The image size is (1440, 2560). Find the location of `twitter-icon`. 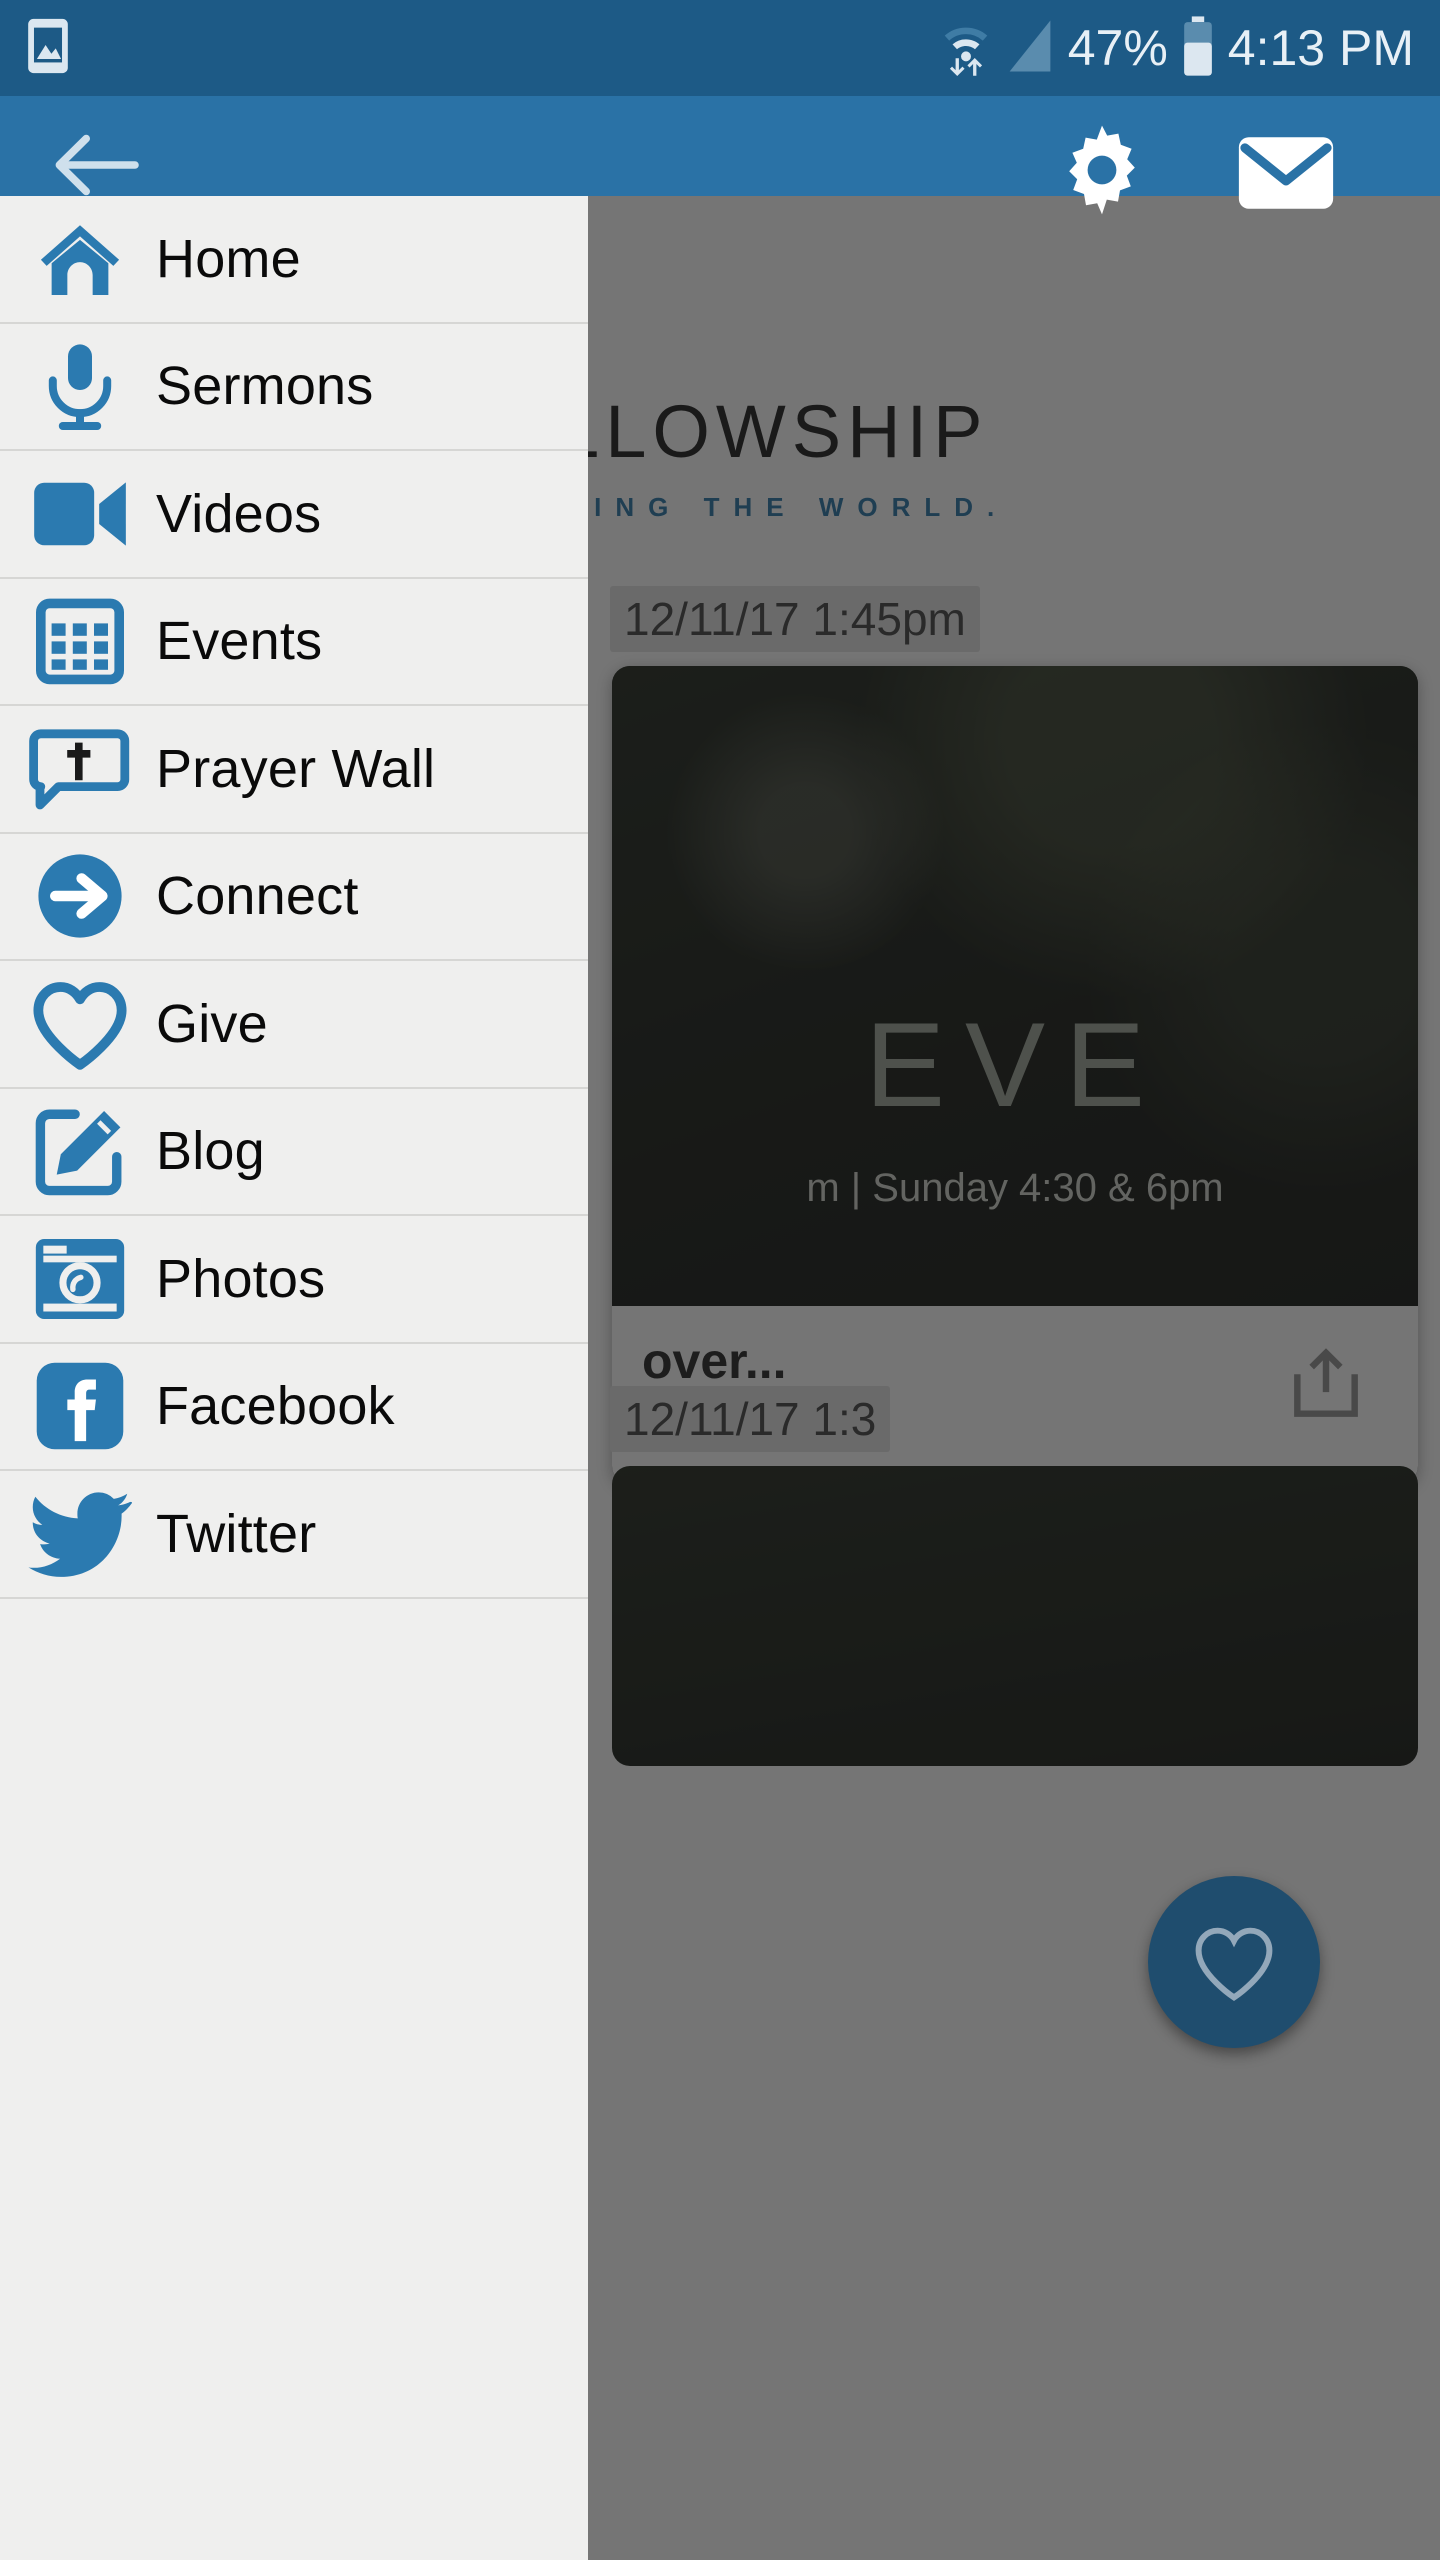

twitter-icon is located at coordinates (80, 1534).